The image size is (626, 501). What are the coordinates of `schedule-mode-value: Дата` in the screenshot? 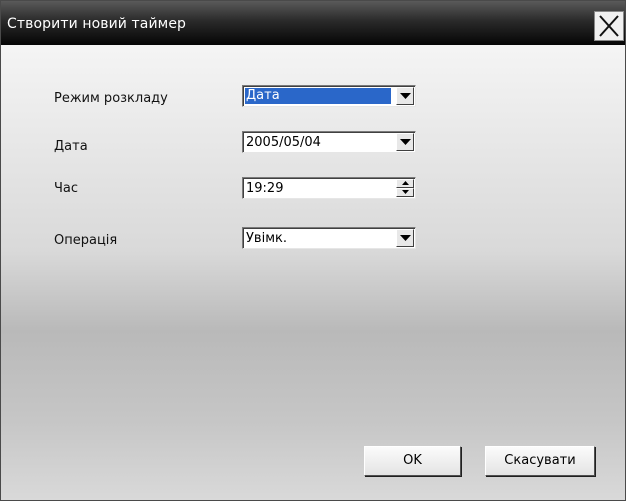 It's located at (318, 96).